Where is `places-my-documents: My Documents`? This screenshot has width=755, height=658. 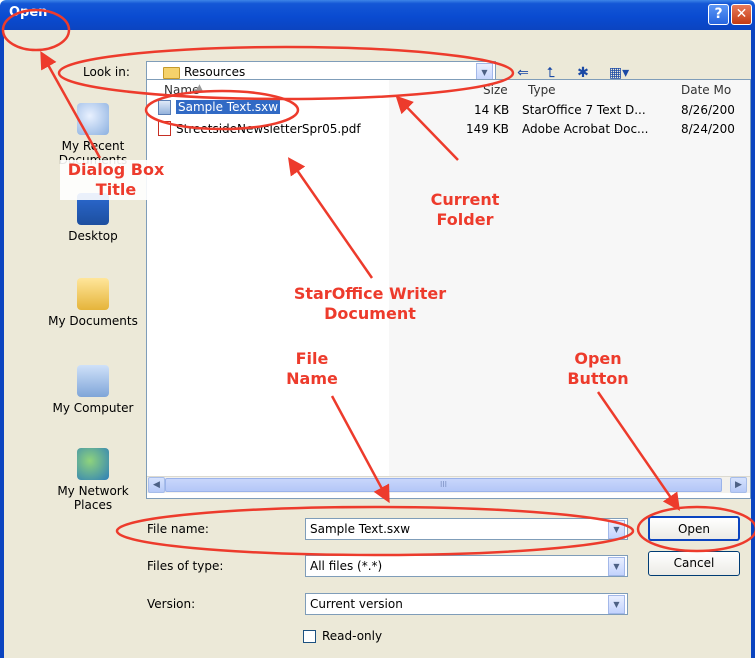
places-my-documents: My Documents is located at coordinates (93, 303).